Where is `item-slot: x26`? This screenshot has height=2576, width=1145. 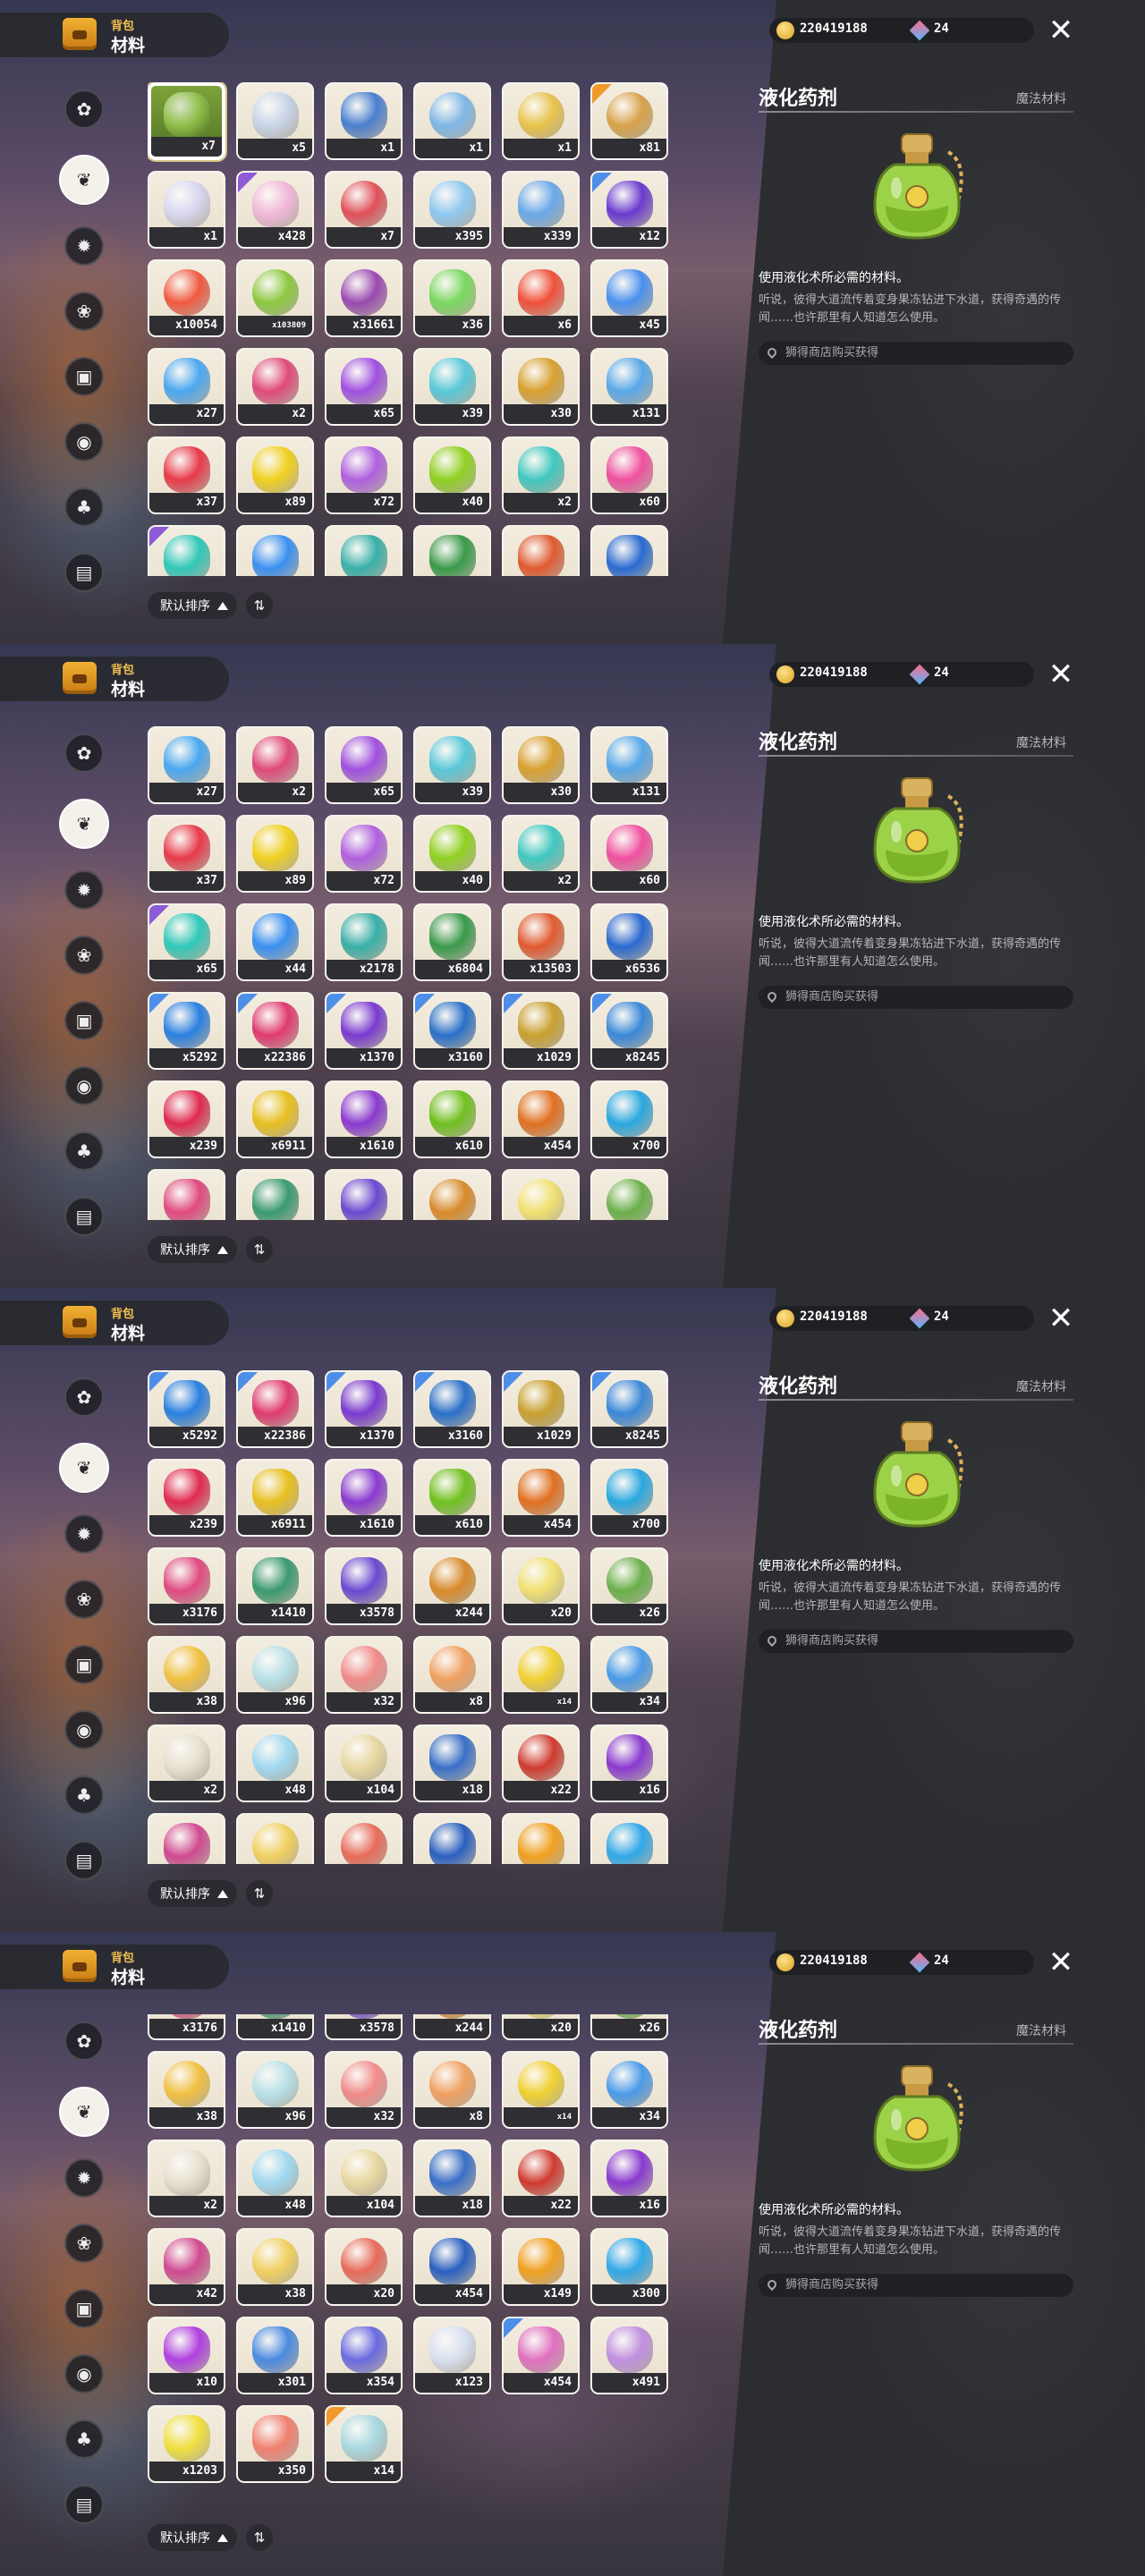 item-slot: x26 is located at coordinates (629, 2027).